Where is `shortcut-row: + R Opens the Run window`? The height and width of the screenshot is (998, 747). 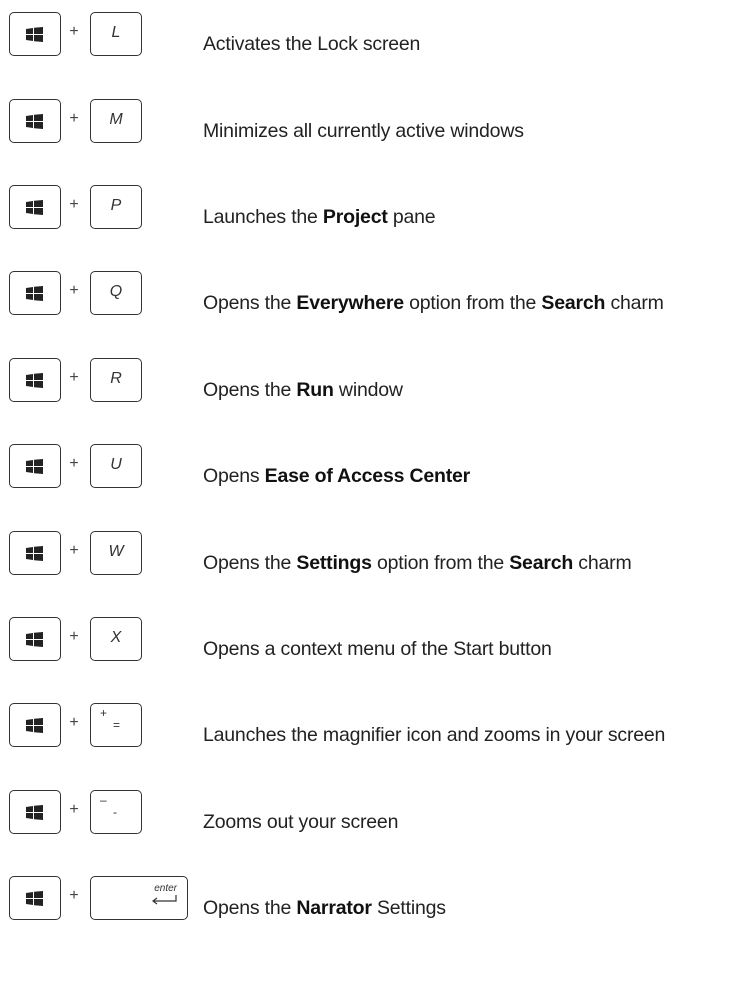
shortcut-row: + R Opens the Run window is located at coordinates (373, 382).